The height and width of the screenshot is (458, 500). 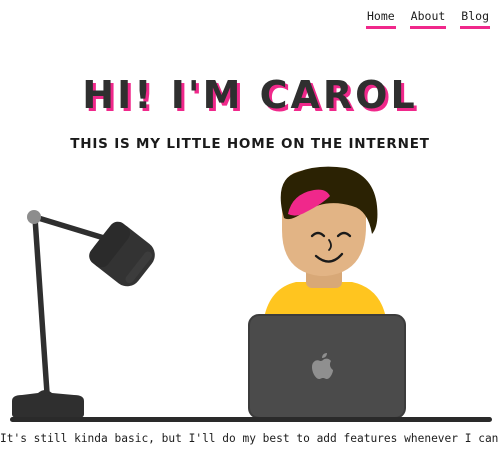 I want to click on desk-surface, so click(x=251, y=419).